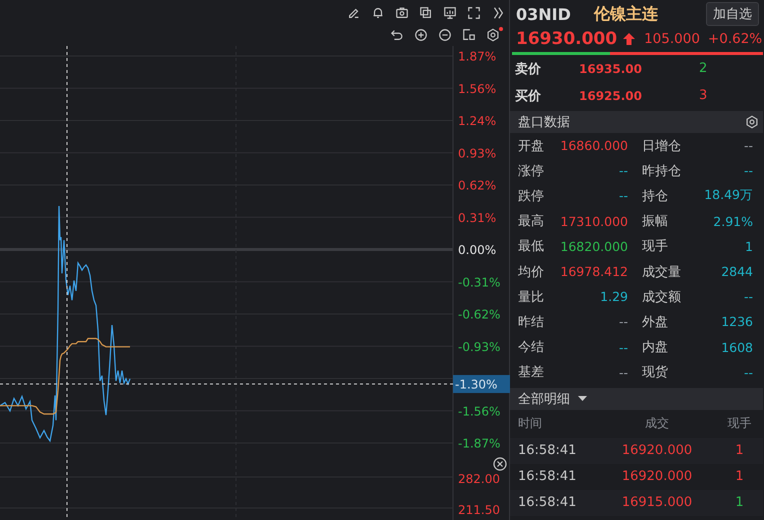  Describe the element at coordinates (594, 246) in the screenshot. I see `stat-value: 16820.000` at that location.